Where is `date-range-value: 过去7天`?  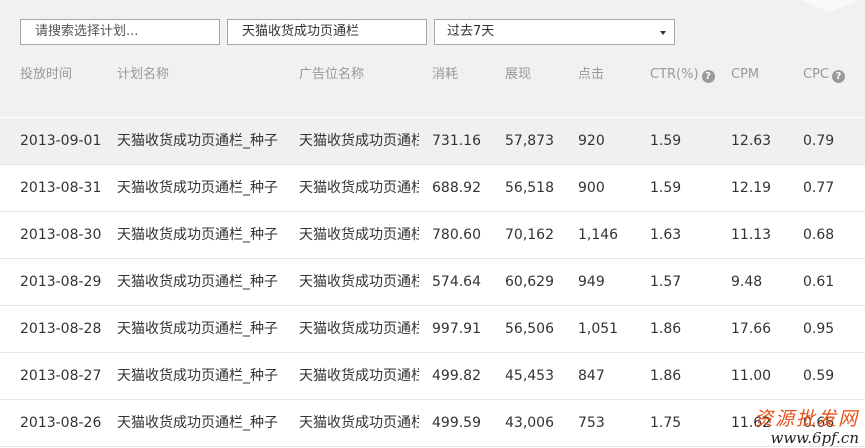
date-range-value: 过去7天 is located at coordinates (471, 31).